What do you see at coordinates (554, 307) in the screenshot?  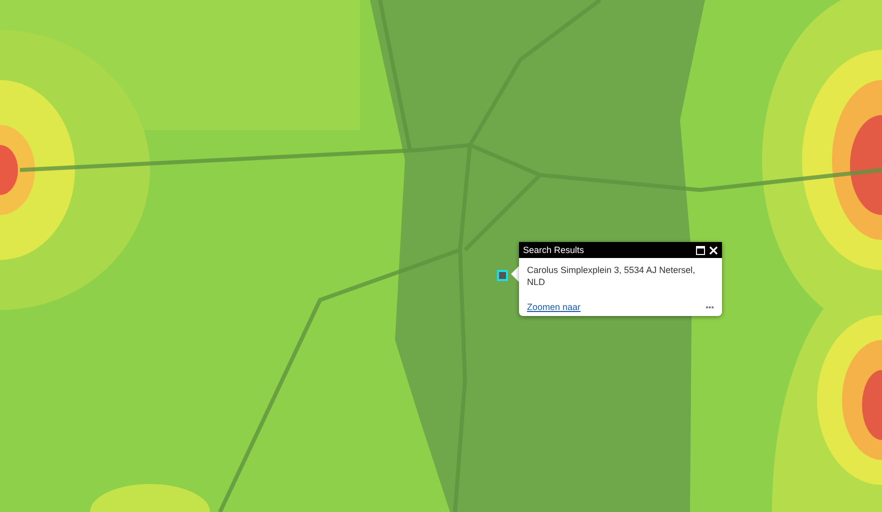 I see `zoom-to-link: Zoomen naar` at bounding box center [554, 307].